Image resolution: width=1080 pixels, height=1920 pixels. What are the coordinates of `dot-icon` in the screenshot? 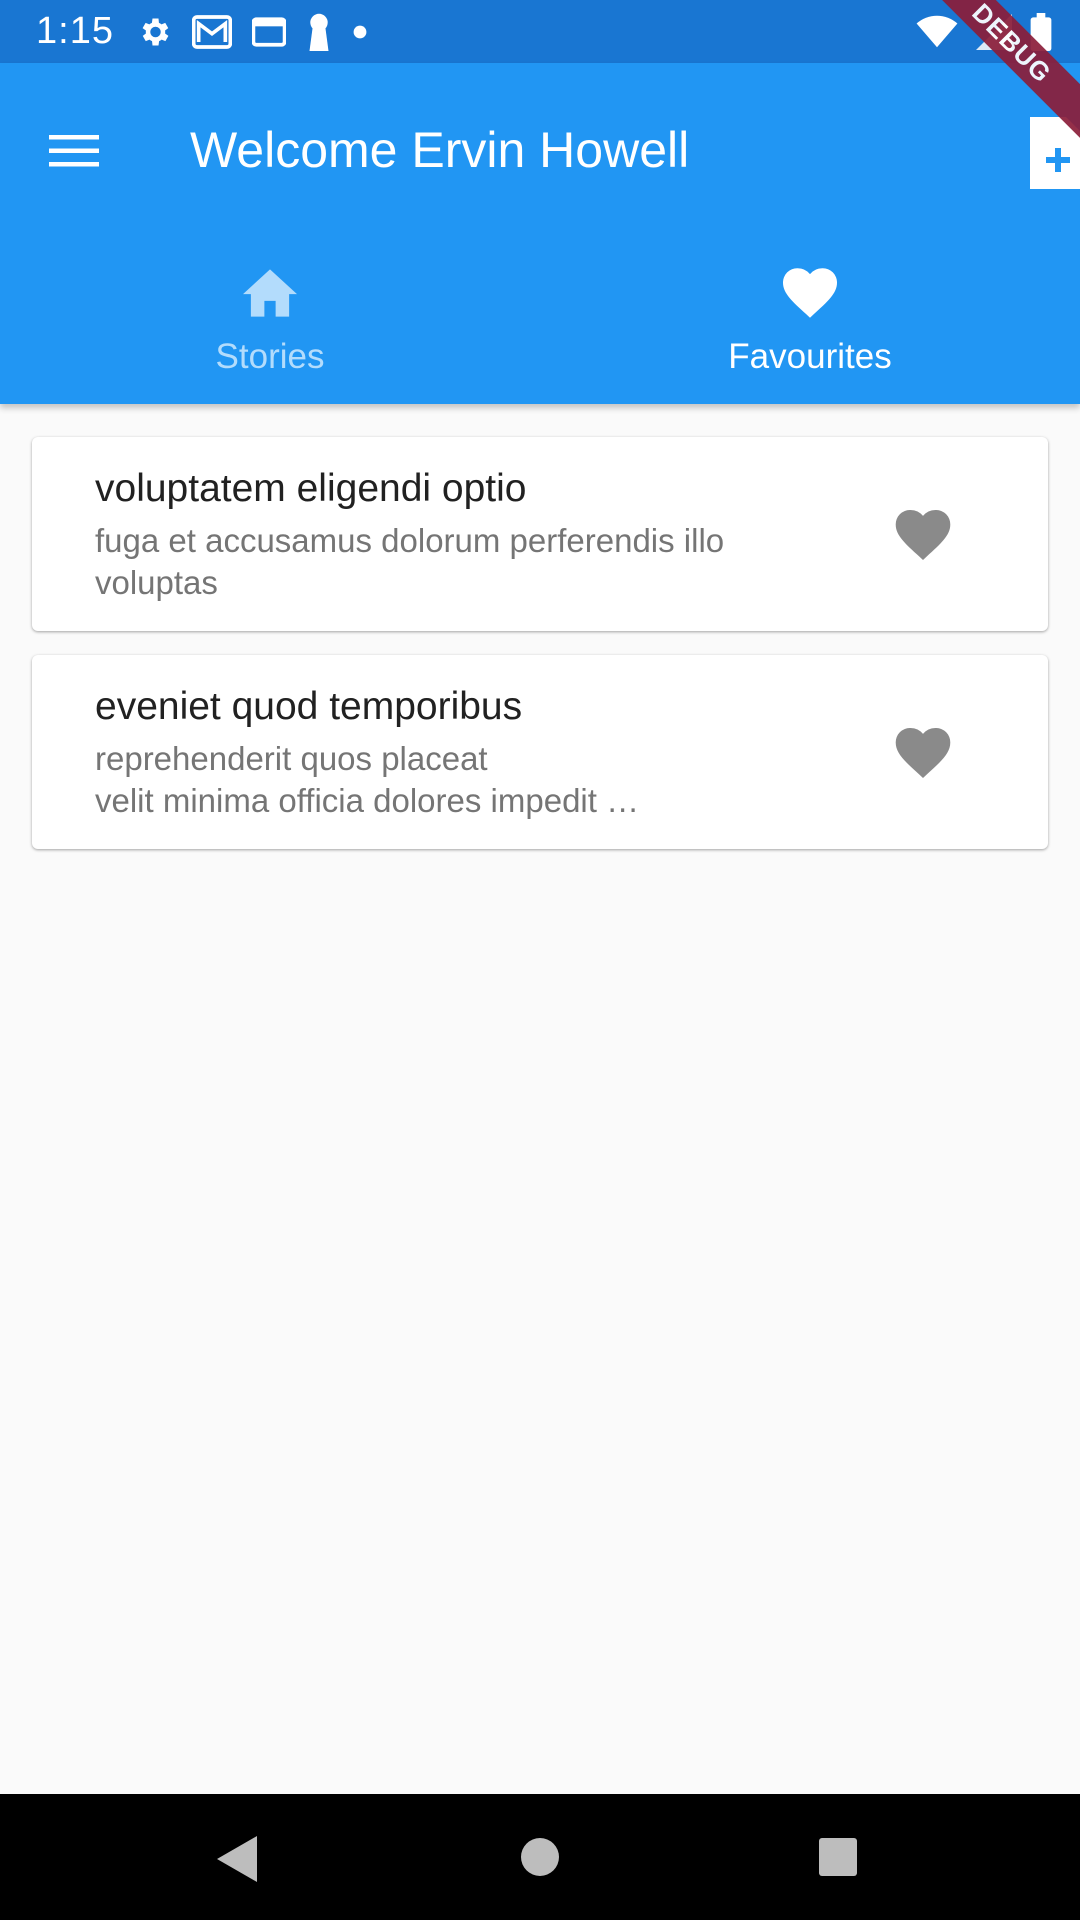 It's located at (360, 32).